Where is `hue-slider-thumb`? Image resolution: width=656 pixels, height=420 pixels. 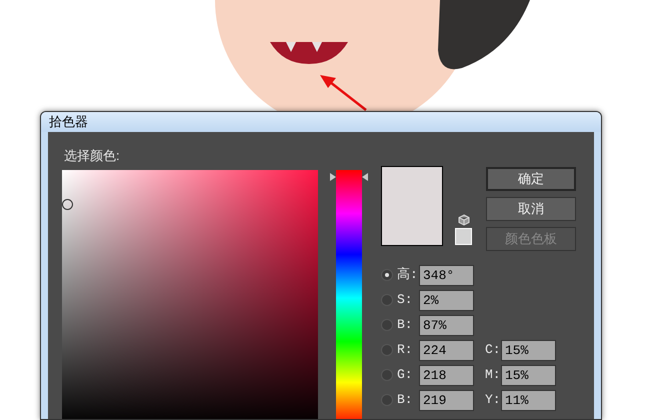 hue-slider-thumb is located at coordinates (349, 177).